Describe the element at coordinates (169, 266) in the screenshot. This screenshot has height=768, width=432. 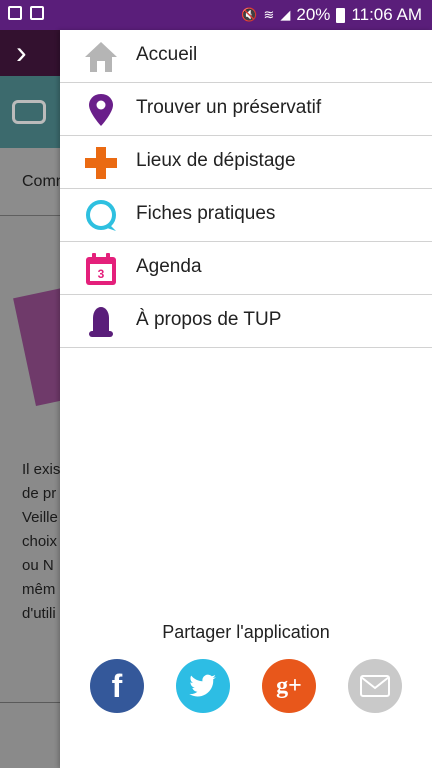
I see `menu-label: Agenda` at that location.